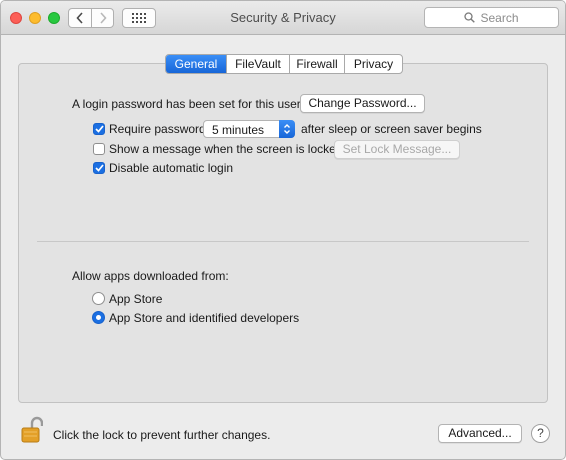 The width and height of the screenshot is (566, 460). I want to click on delay-value: 5 minutes, so click(238, 130).